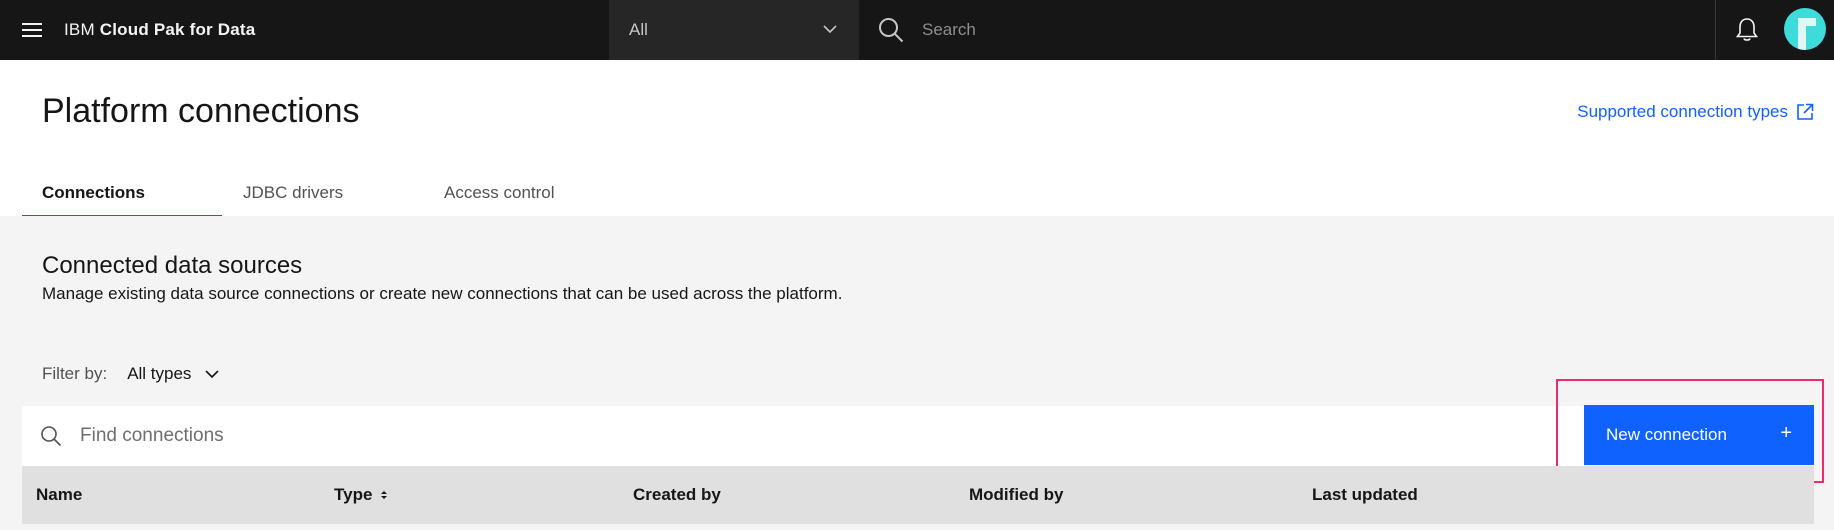 Image resolution: width=1834 pixels, height=530 pixels. I want to click on supported-connection-types-link: Supported connection types, so click(1695, 112).